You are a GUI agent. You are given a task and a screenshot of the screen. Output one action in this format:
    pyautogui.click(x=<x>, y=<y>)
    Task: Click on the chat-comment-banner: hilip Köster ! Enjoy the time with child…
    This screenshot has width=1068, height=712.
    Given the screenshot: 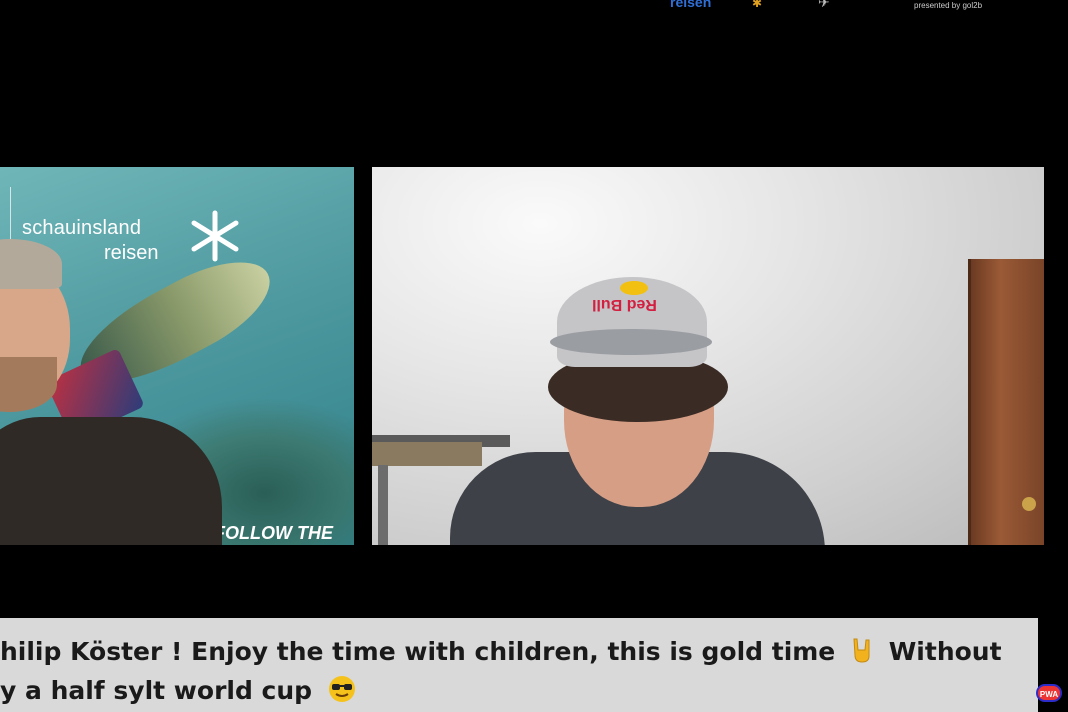 What is the action you would take?
    pyautogui.click(x=519, y=665)
    